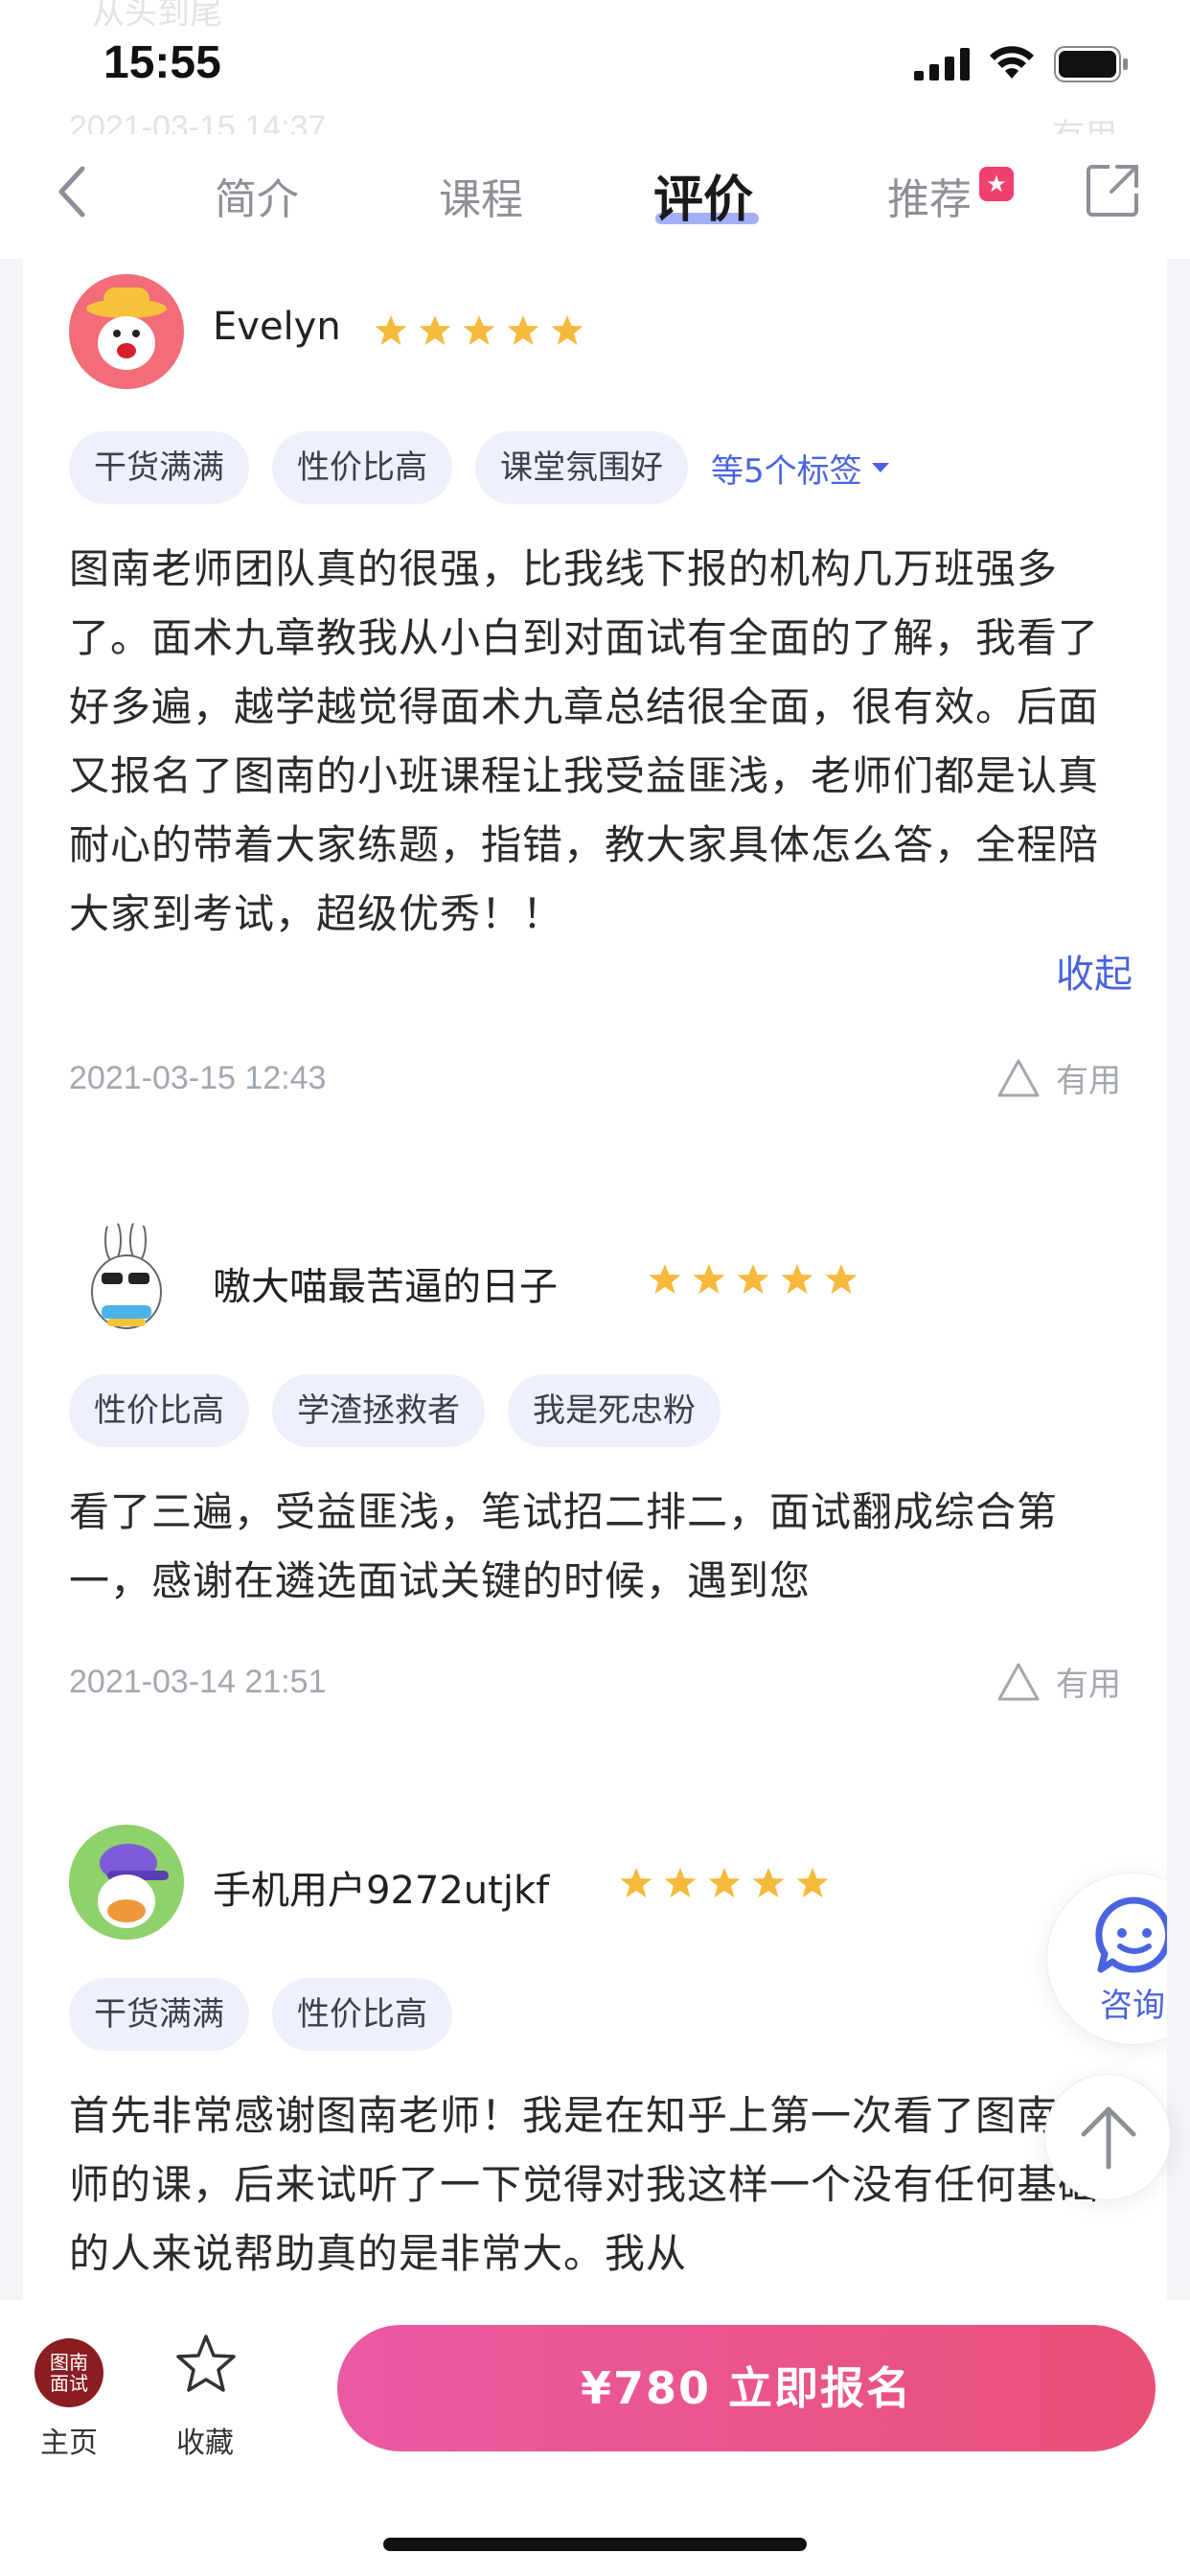 This screenshot has height=2576, width=1190. Describe the element at coordinates (930, 195) in the screenshot. I see `tab-recommend: 推荐` at that location.